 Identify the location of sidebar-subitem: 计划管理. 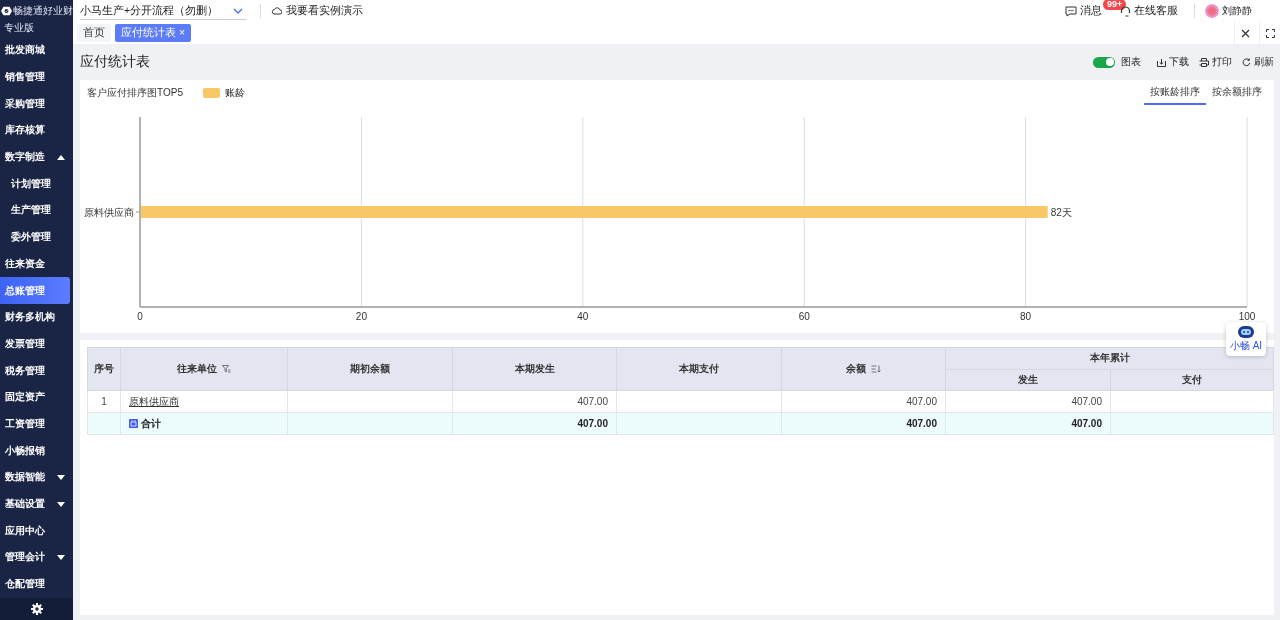
(36, 184).